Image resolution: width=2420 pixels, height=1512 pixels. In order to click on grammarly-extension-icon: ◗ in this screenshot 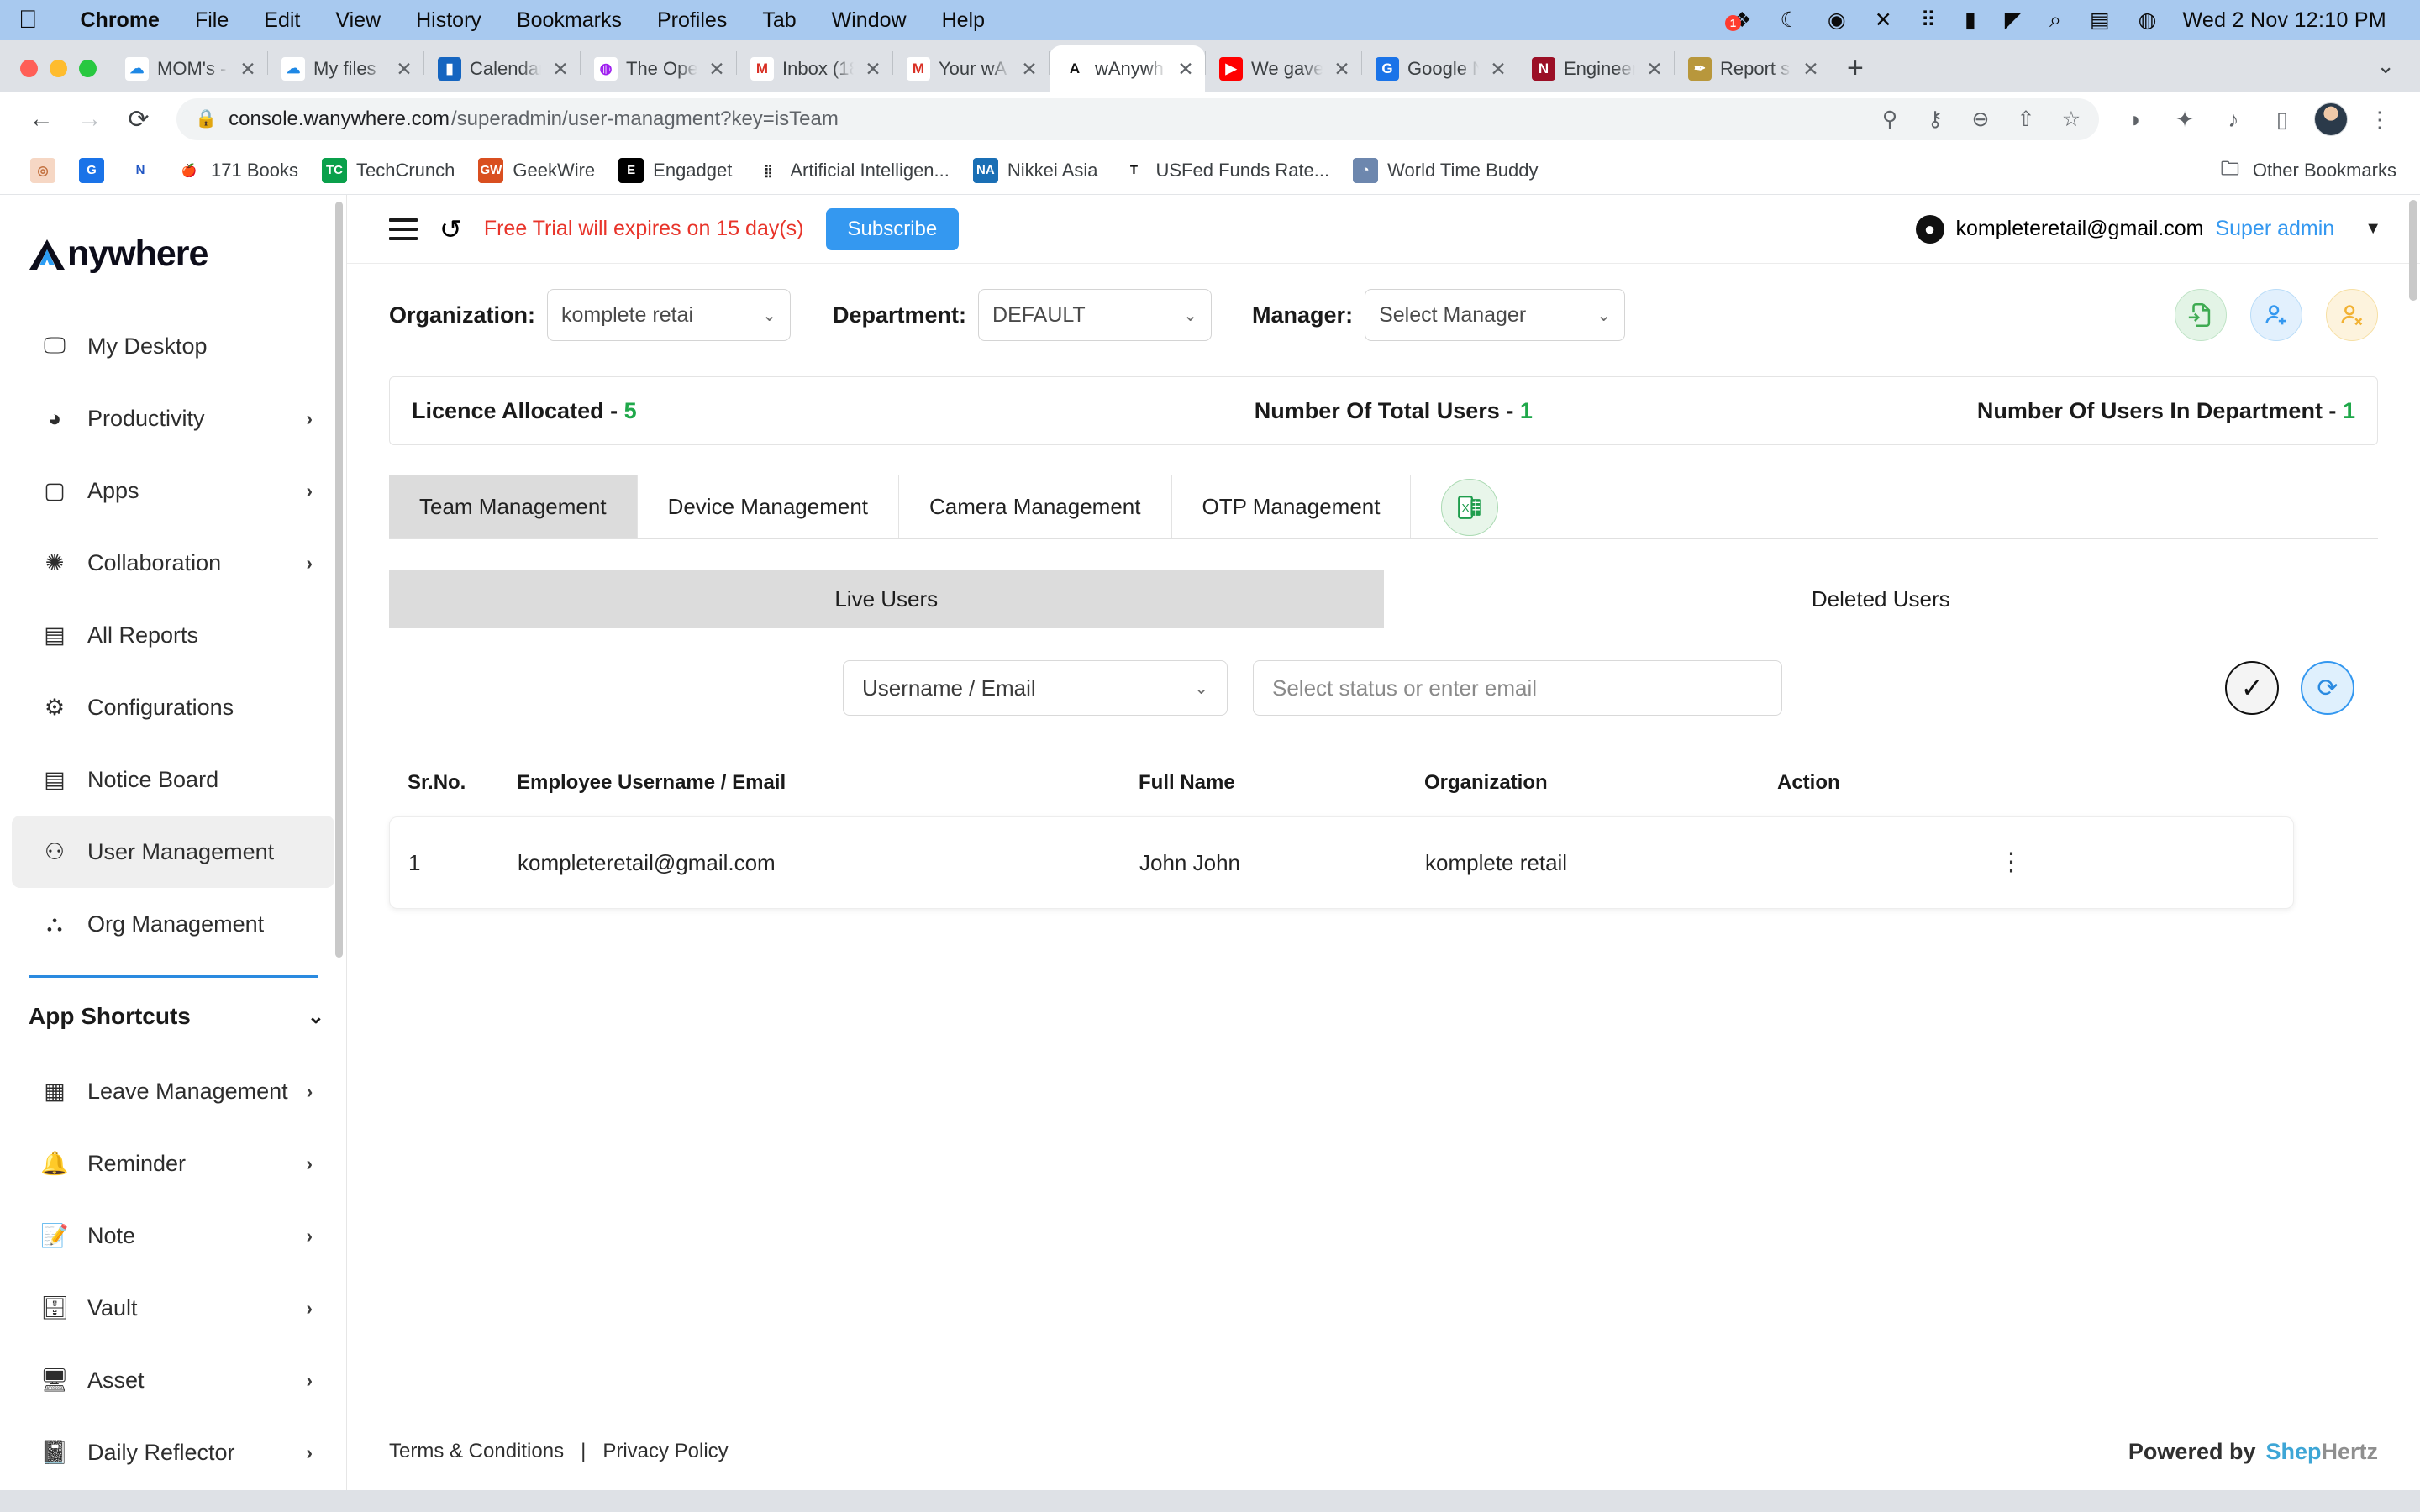, I will do `click(2136, 119)`.